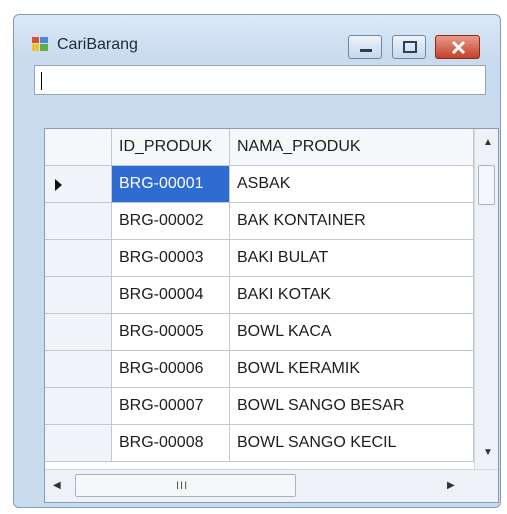  What do you see at coordinates (171, 221) in the screenshot?
I see `cell-id-produk: BRG-00002` at bounding box center [171, 221].